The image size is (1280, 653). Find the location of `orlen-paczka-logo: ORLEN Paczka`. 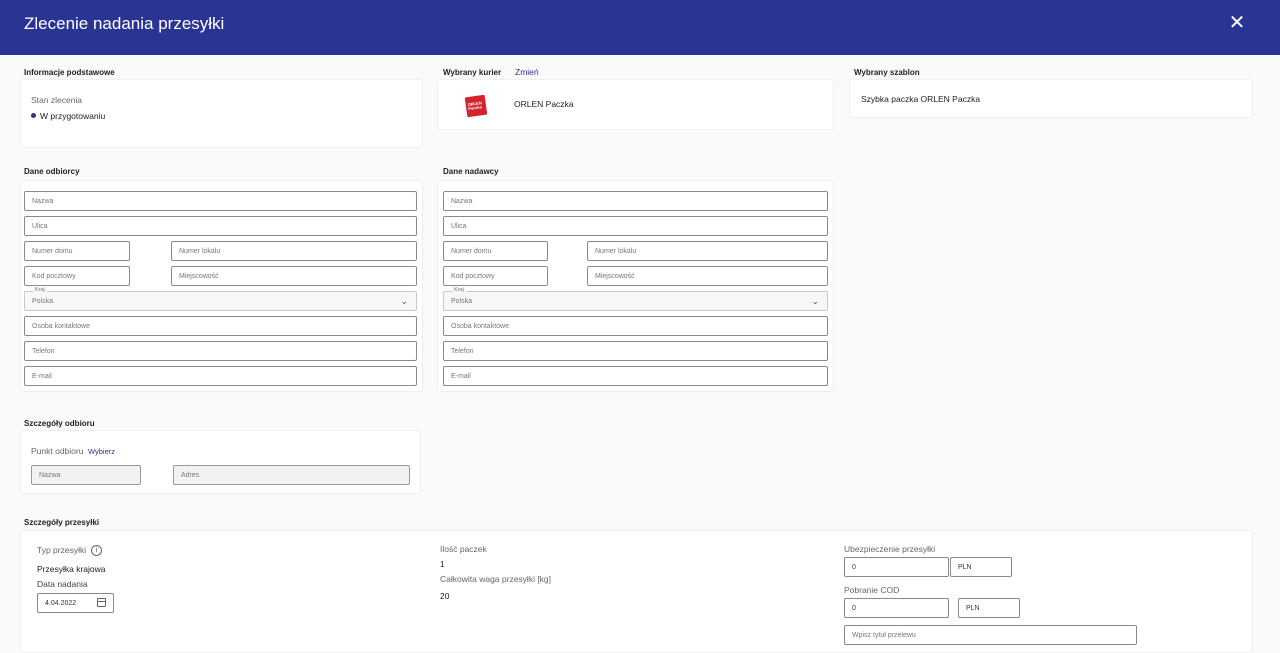

orlen-paczka-logo: ORLEN Paczka is located at coordinates (476, 106).